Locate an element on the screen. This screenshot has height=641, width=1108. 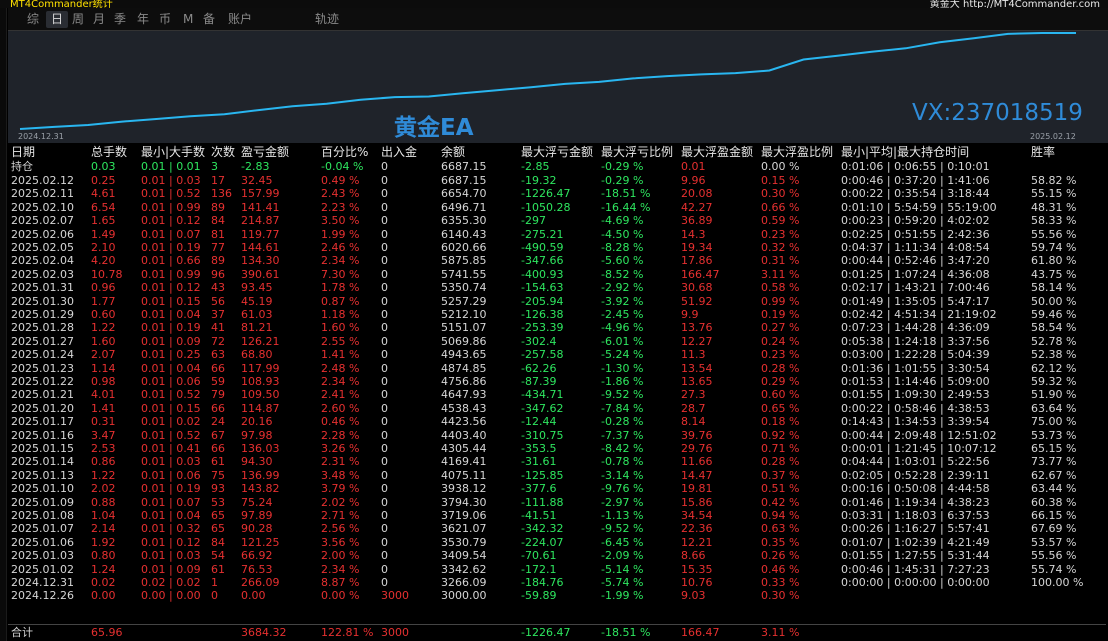
cell-10: 11.66 is located at coordinates (697, 462).